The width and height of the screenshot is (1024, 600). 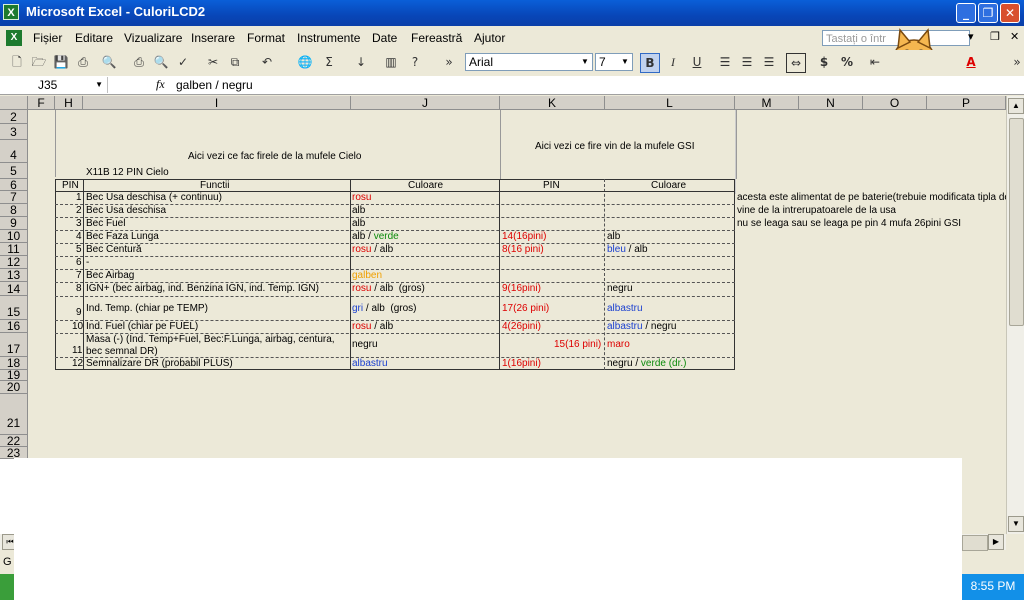 I want to click on autosum-icon: Σ, so click(x=329, y=62).